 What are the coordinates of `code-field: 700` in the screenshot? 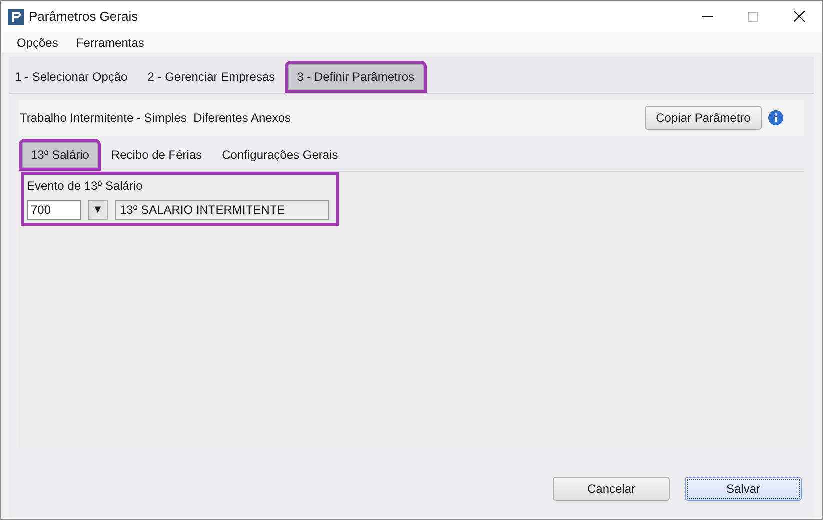 It's located at (54, 210).